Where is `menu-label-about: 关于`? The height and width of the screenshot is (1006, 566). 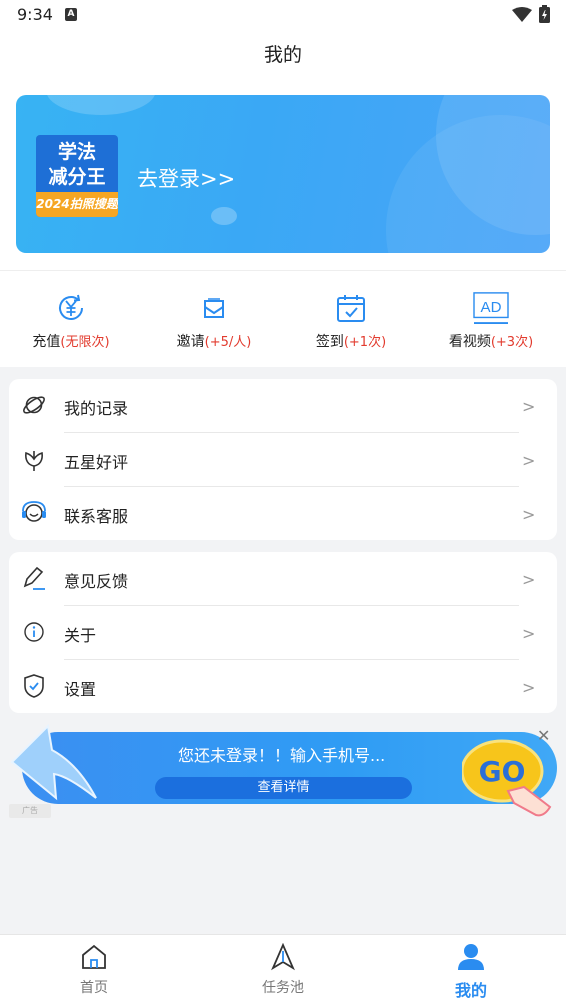
menu-label-about: 关于 is located at coordinates (80, 635).